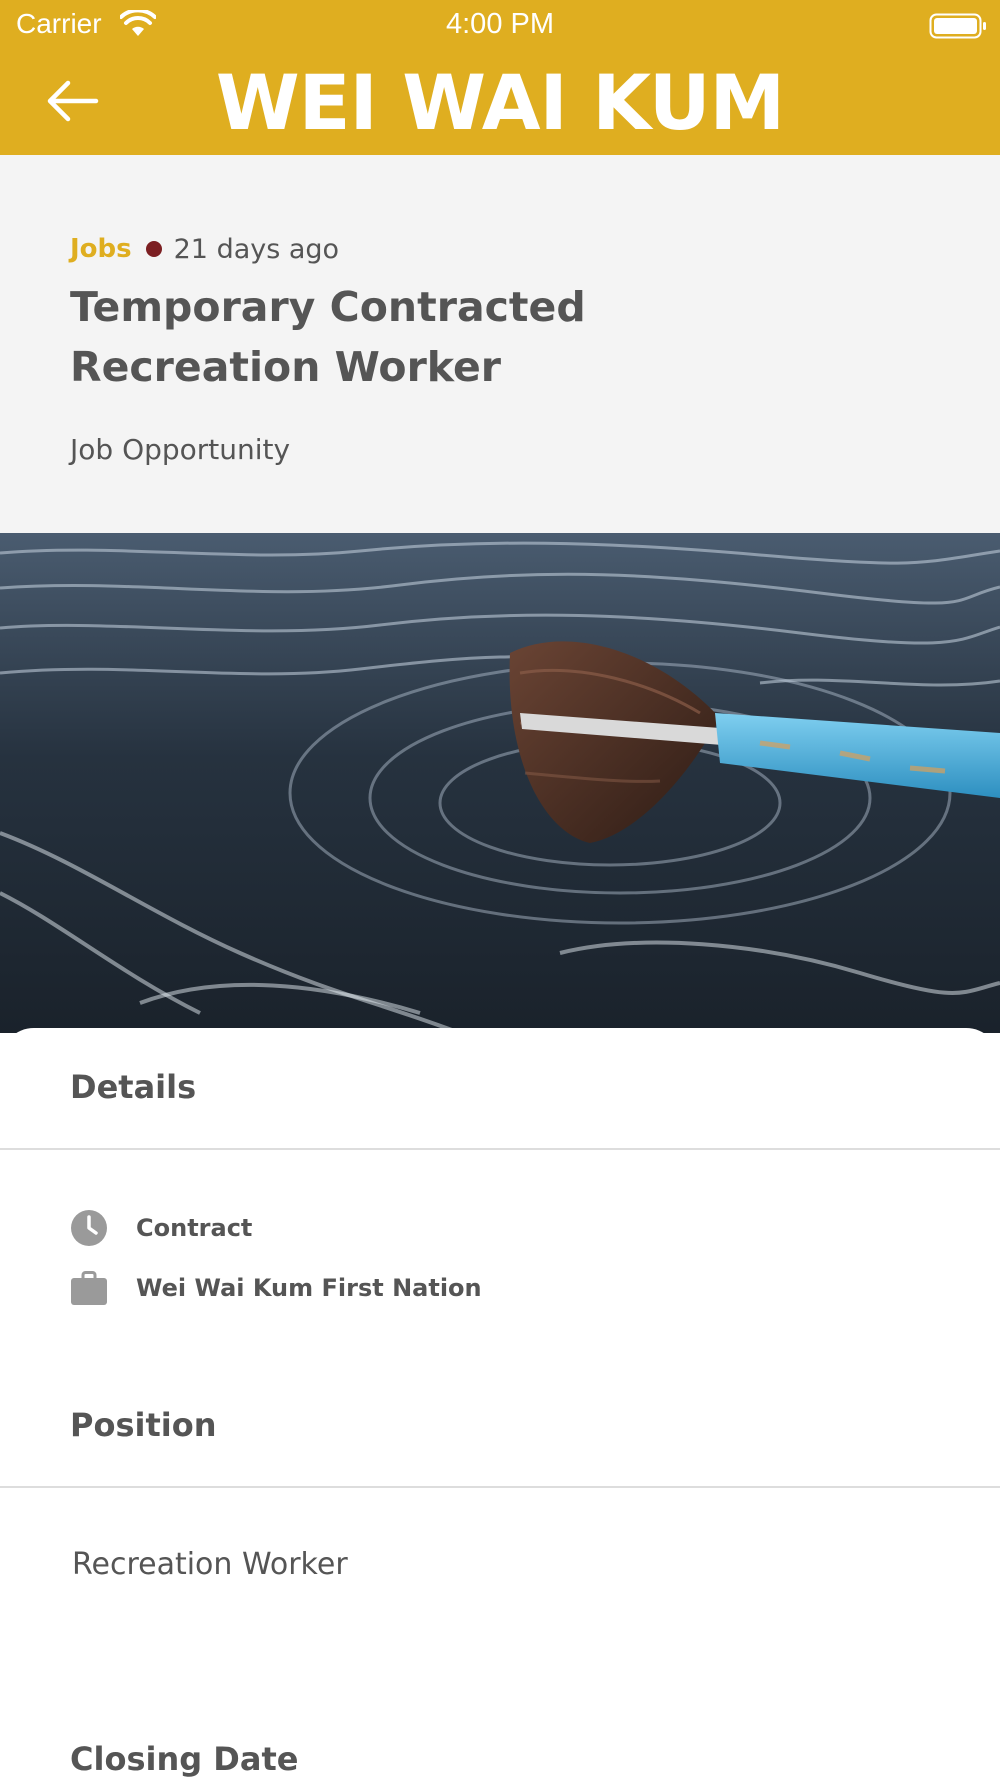 The width and height of the screenshot is (1000, 1778). I want to click on position-divider, so click(500, 1487).